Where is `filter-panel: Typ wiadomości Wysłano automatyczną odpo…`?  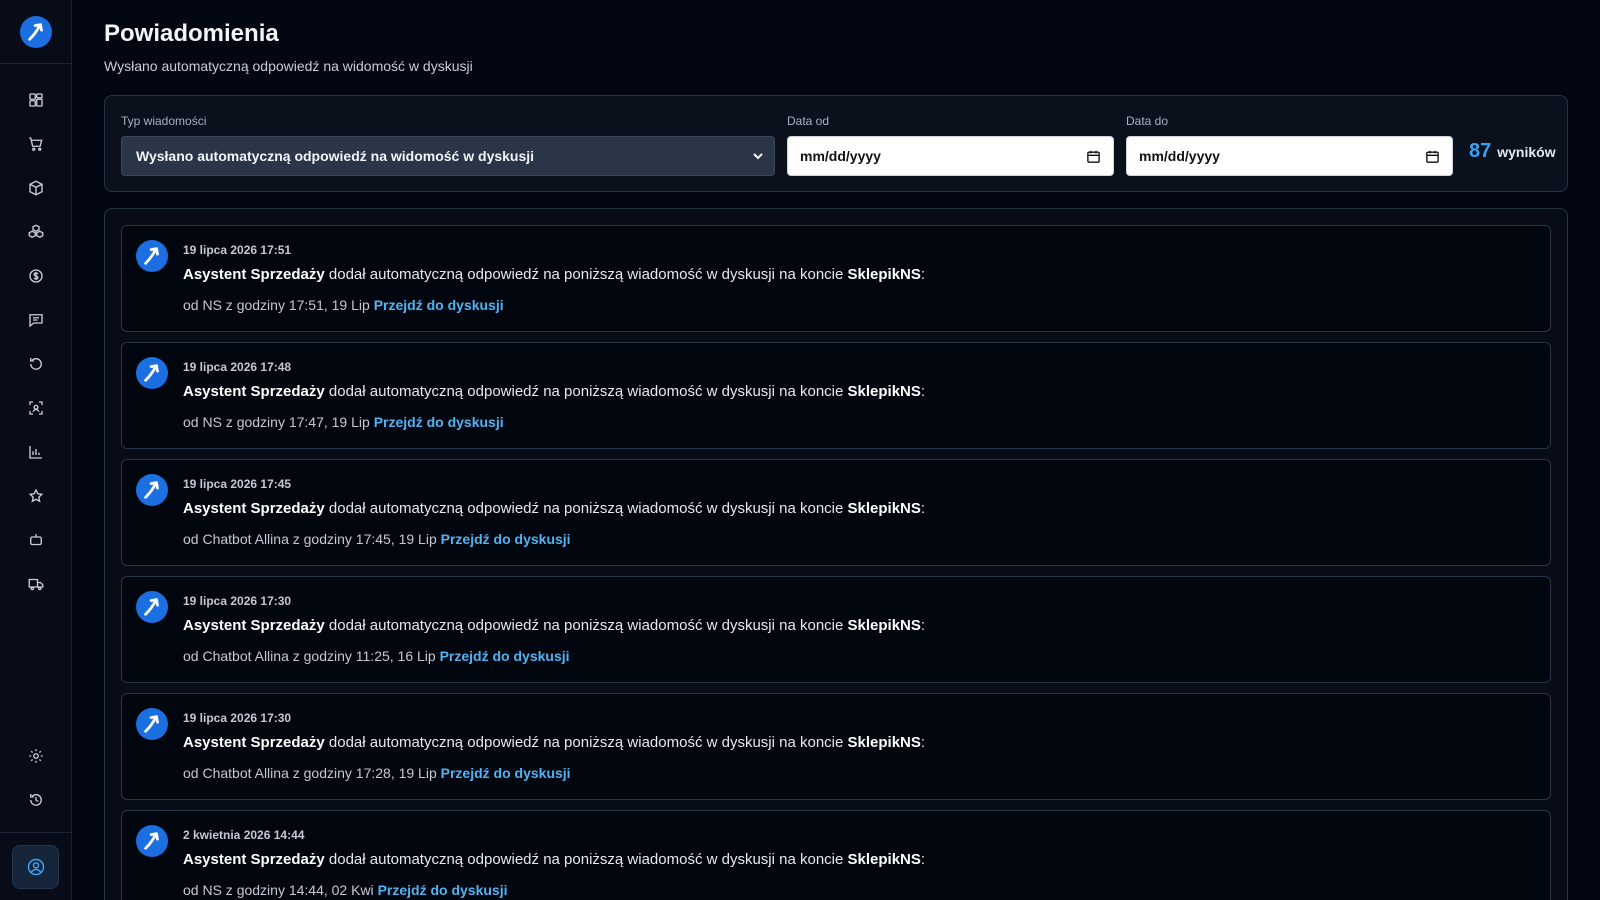
filter-panel: Typ wiadomości Wysłano automatyczną odpo… is located at coordinates (836, 143).